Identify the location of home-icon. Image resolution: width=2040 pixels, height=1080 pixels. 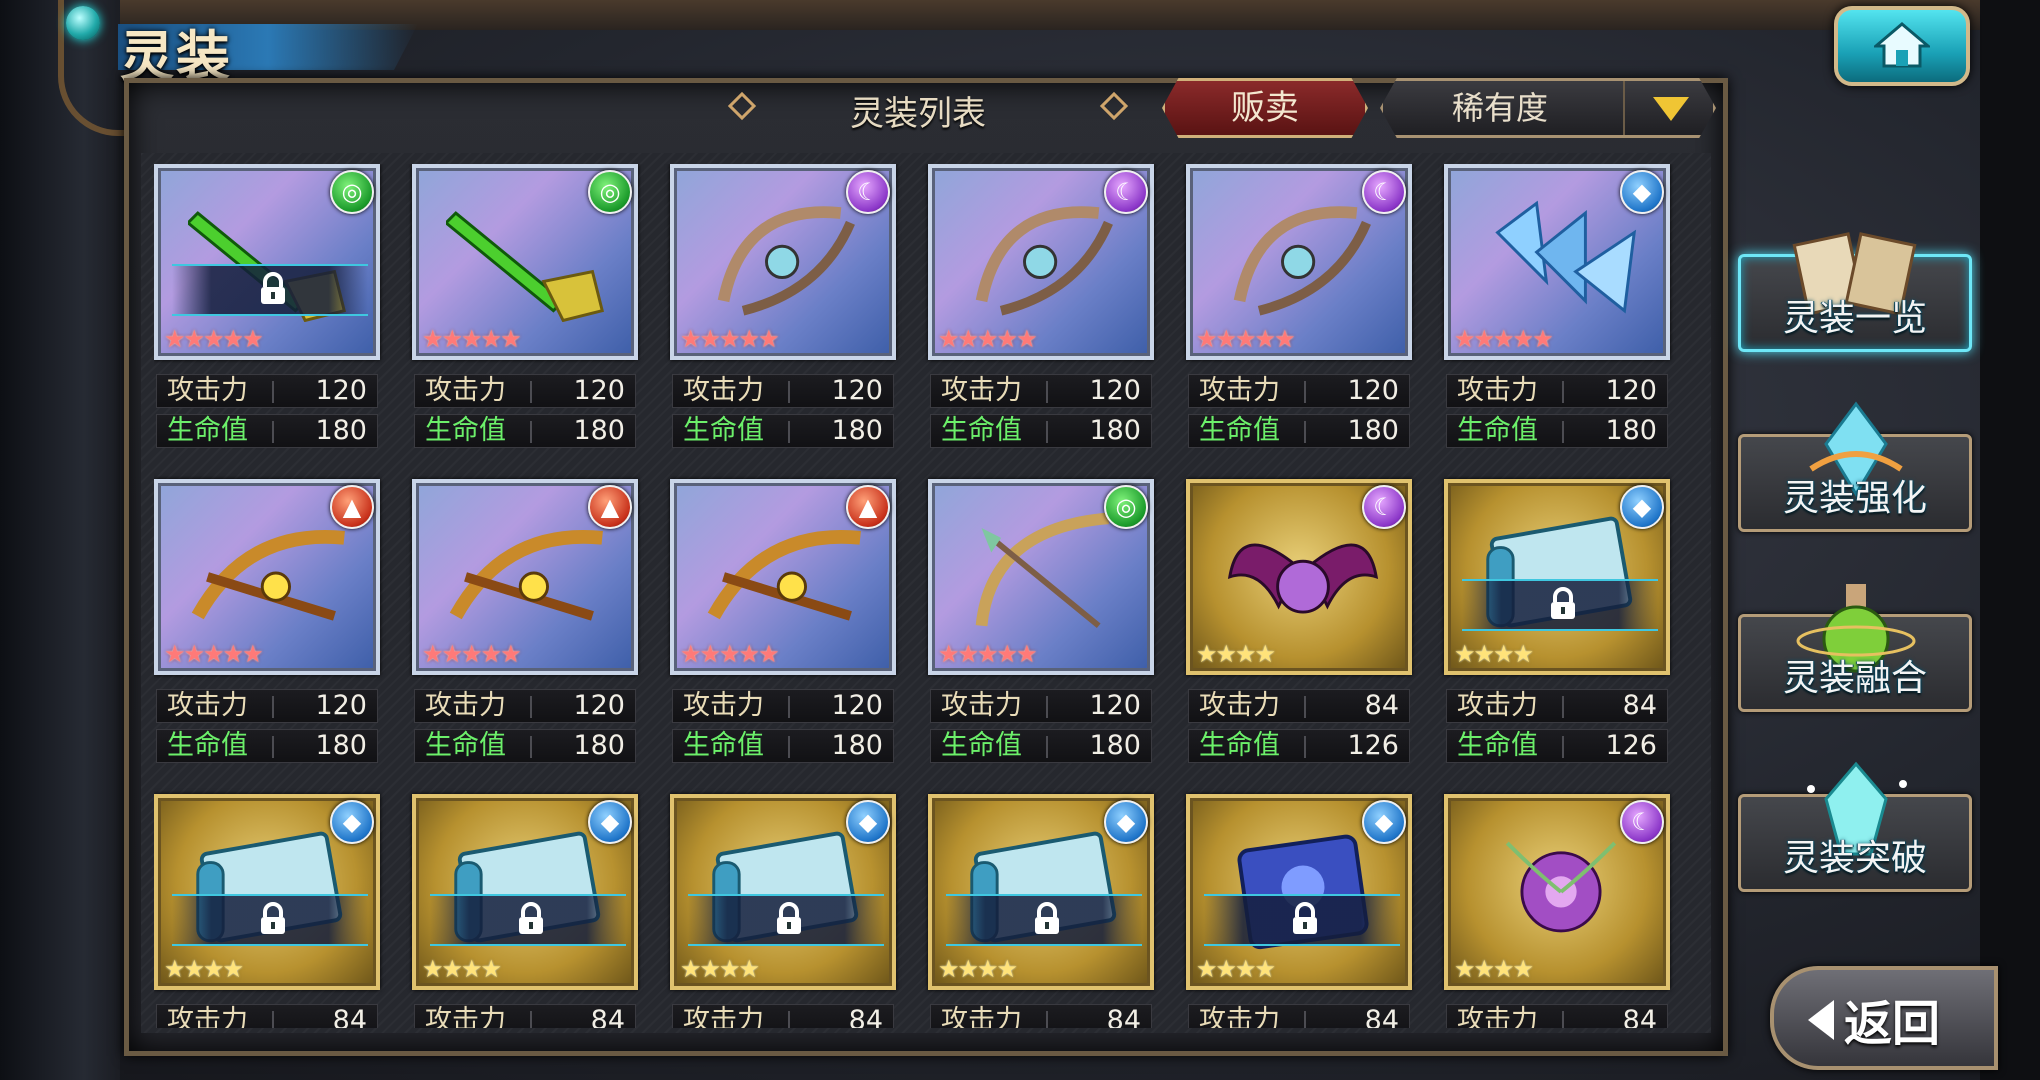
(1902, 45).